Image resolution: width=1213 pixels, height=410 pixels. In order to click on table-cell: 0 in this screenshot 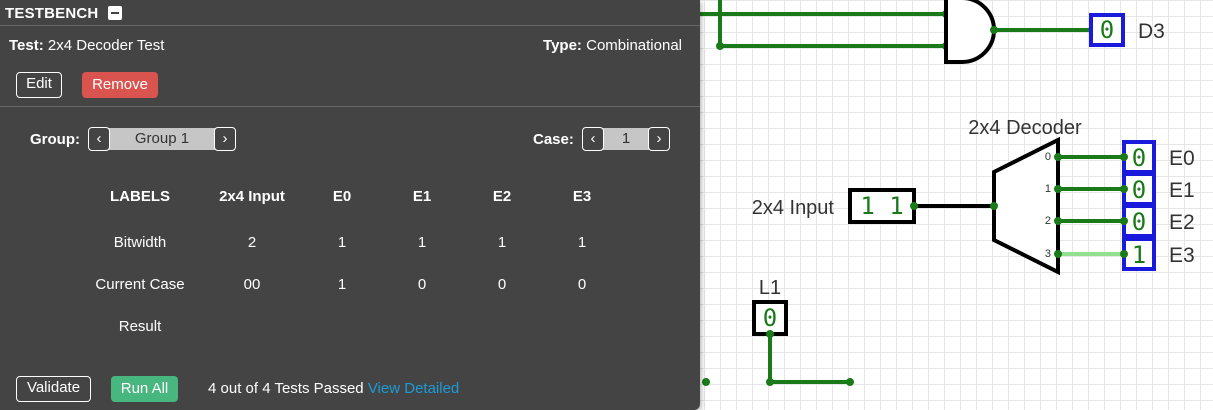, I will do `click(582, 284)`.